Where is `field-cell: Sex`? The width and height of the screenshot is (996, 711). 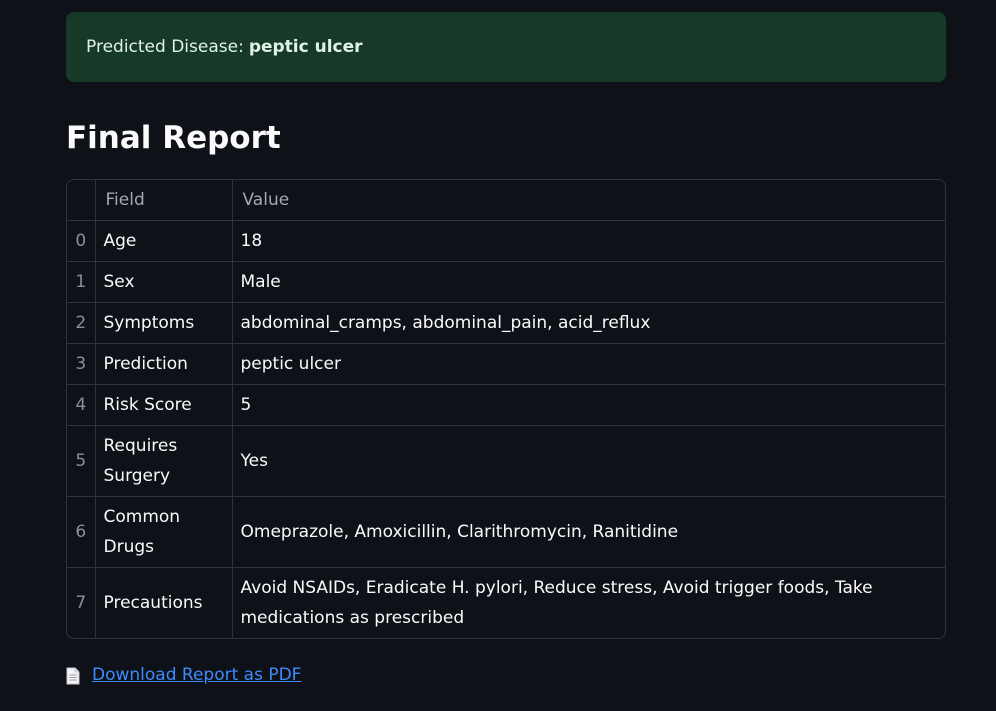
field-cell: Sex is located at coordinates (164, 282).